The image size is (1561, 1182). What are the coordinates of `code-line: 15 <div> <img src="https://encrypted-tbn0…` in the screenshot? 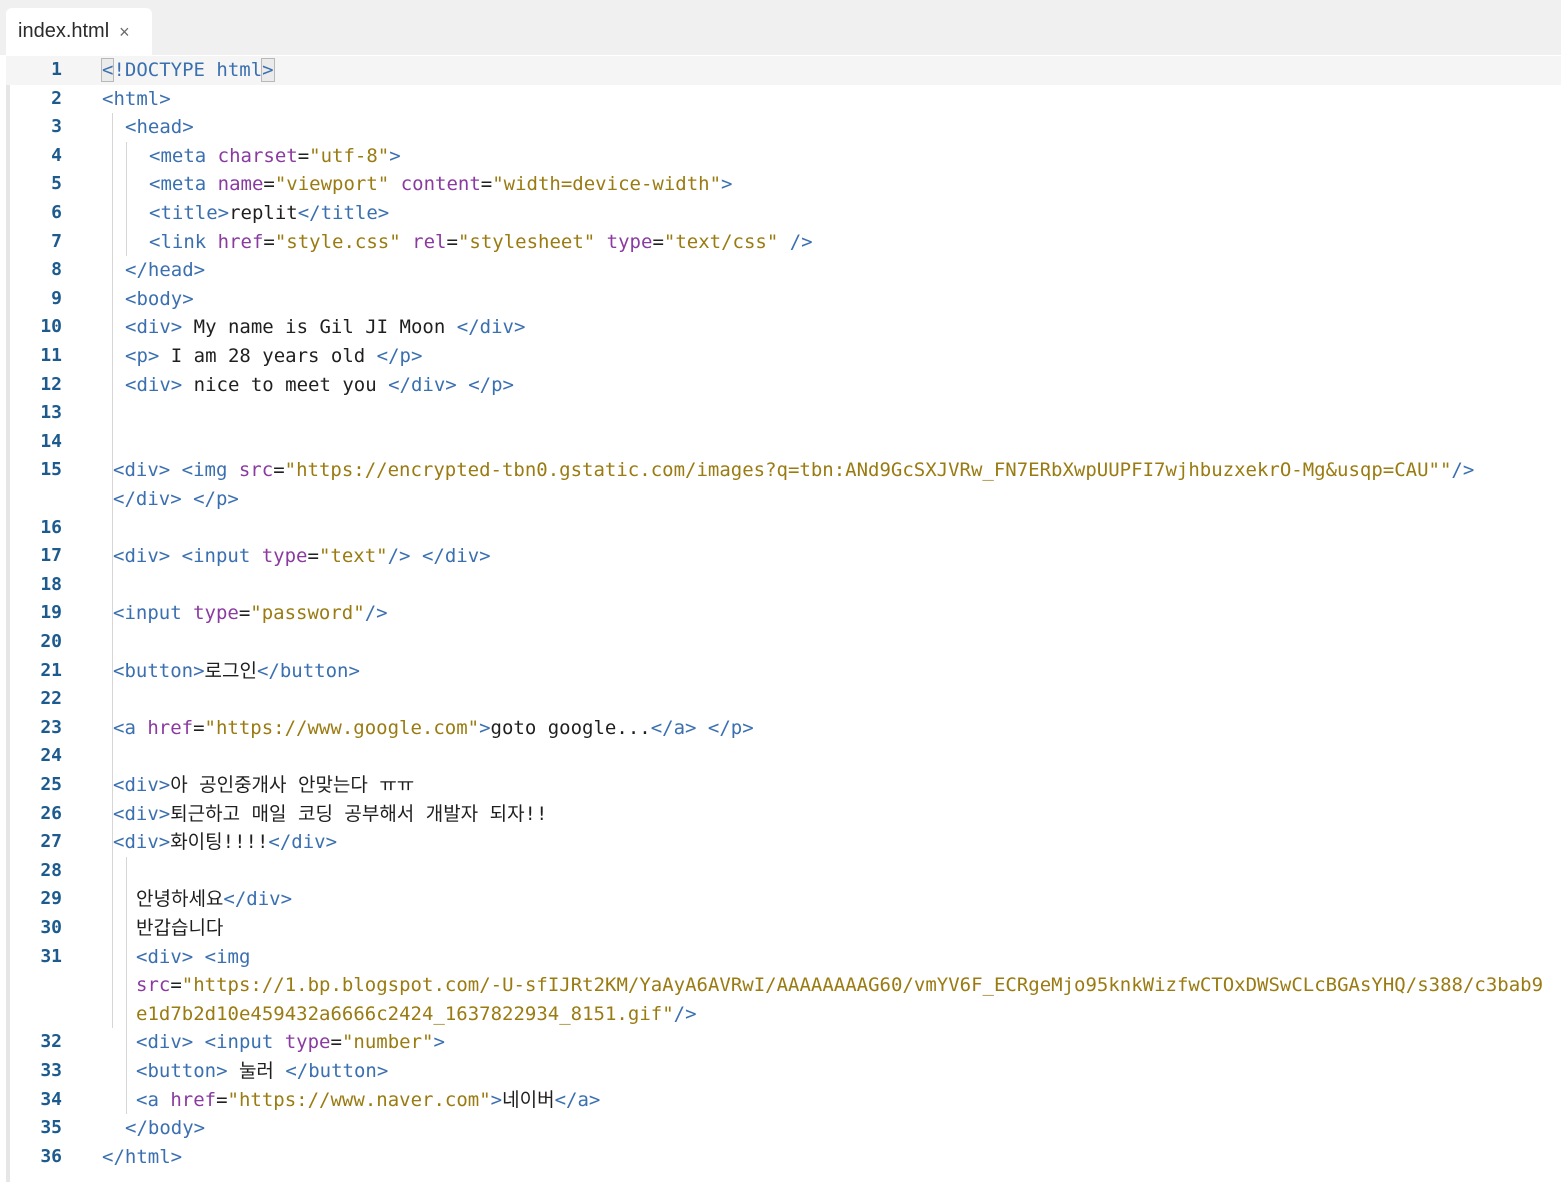 It's located at (783, 470).